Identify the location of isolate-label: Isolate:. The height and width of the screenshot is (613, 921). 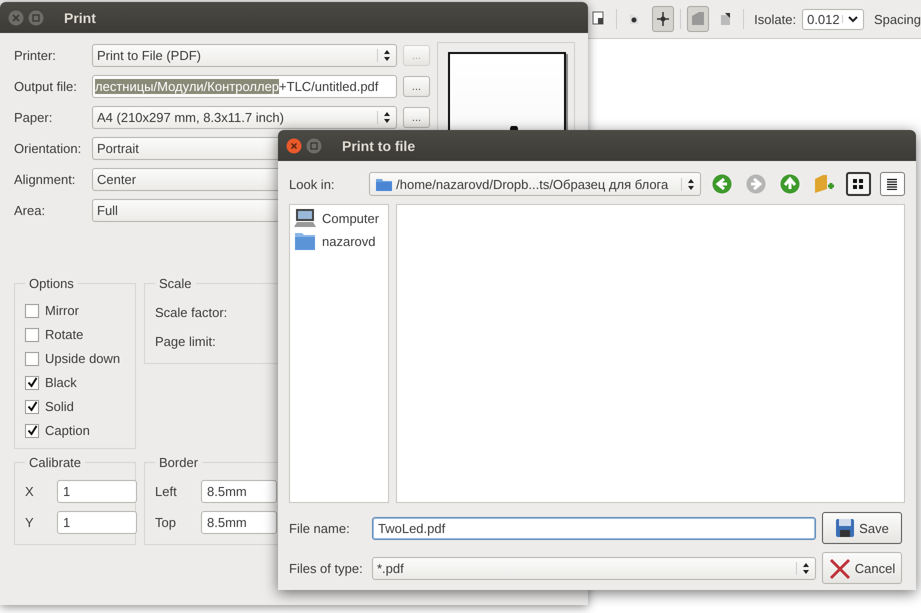
(775, 19).